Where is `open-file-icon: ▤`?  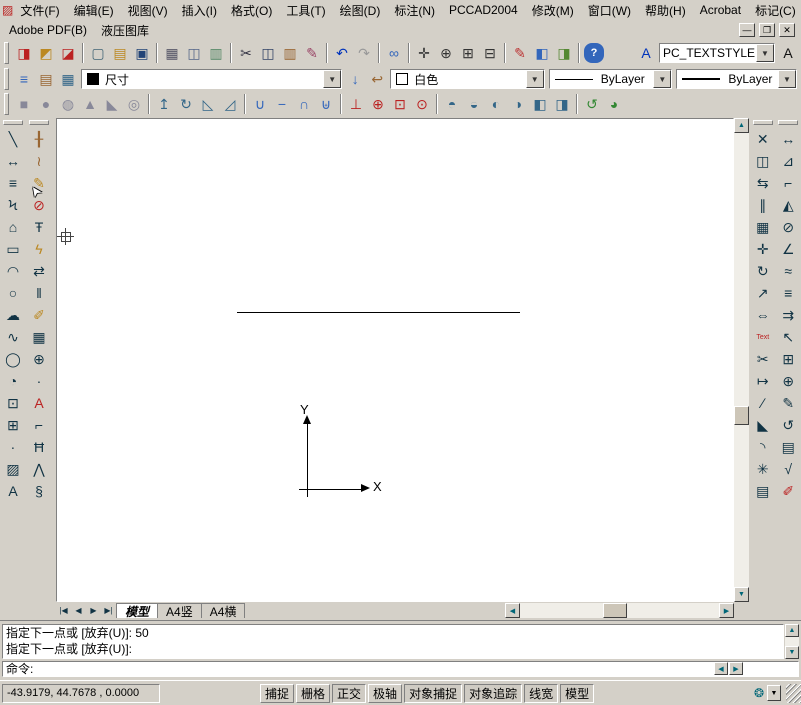
open-file-icon: ▤ is located at coordinates (120, 53).